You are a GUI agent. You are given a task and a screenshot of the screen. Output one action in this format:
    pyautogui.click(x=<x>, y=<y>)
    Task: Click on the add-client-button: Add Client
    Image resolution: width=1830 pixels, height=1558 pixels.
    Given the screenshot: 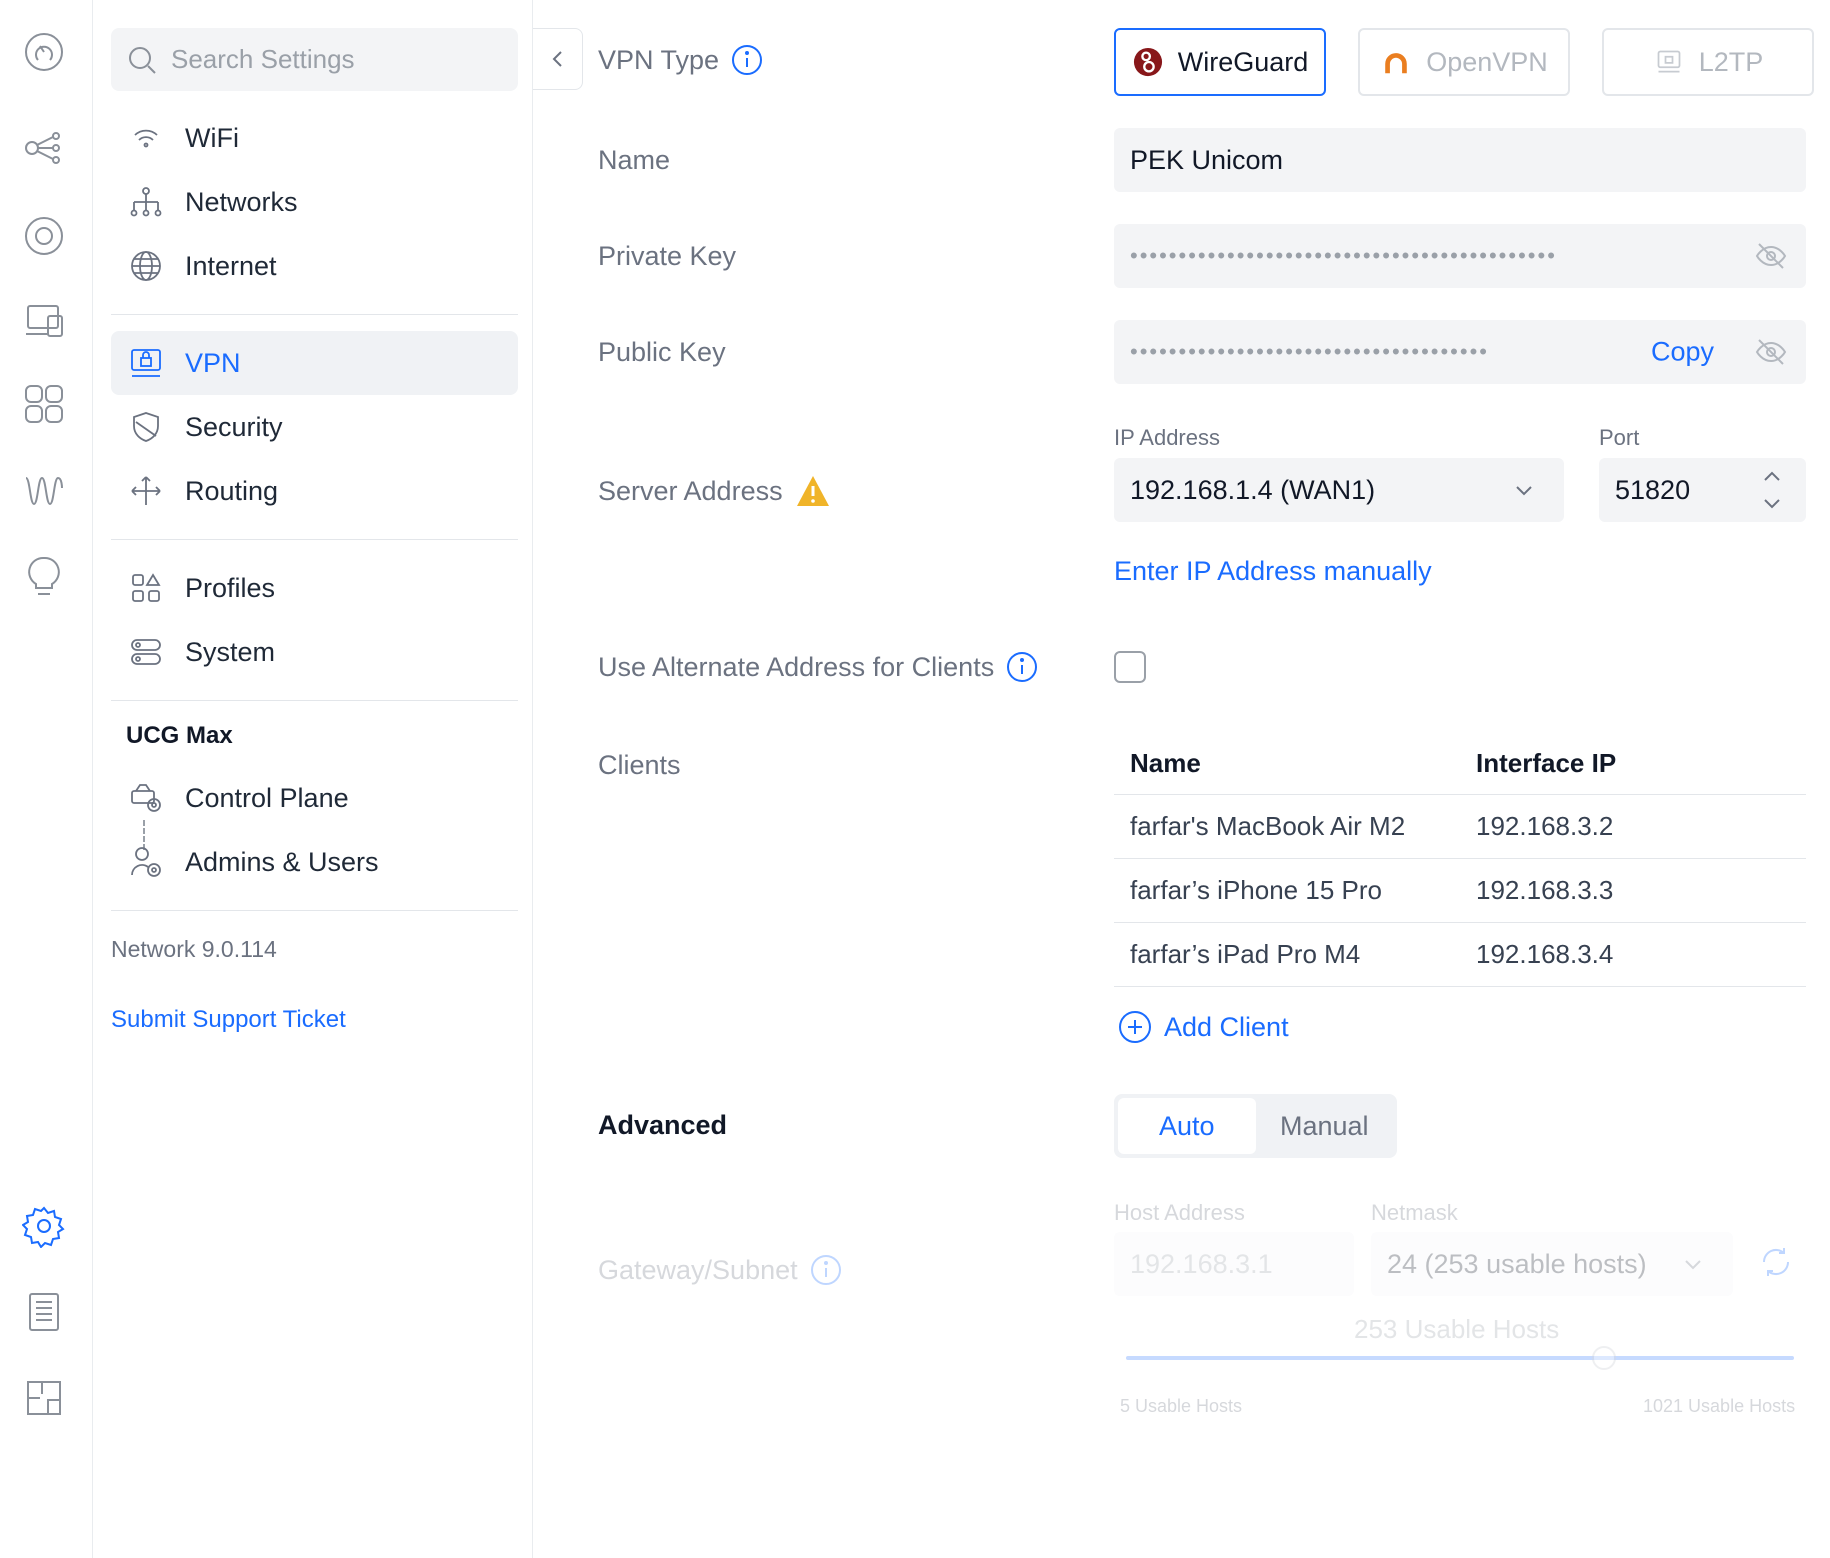 What is the action you would take?
    pyautogui.click(x=1203, y=1027)
    